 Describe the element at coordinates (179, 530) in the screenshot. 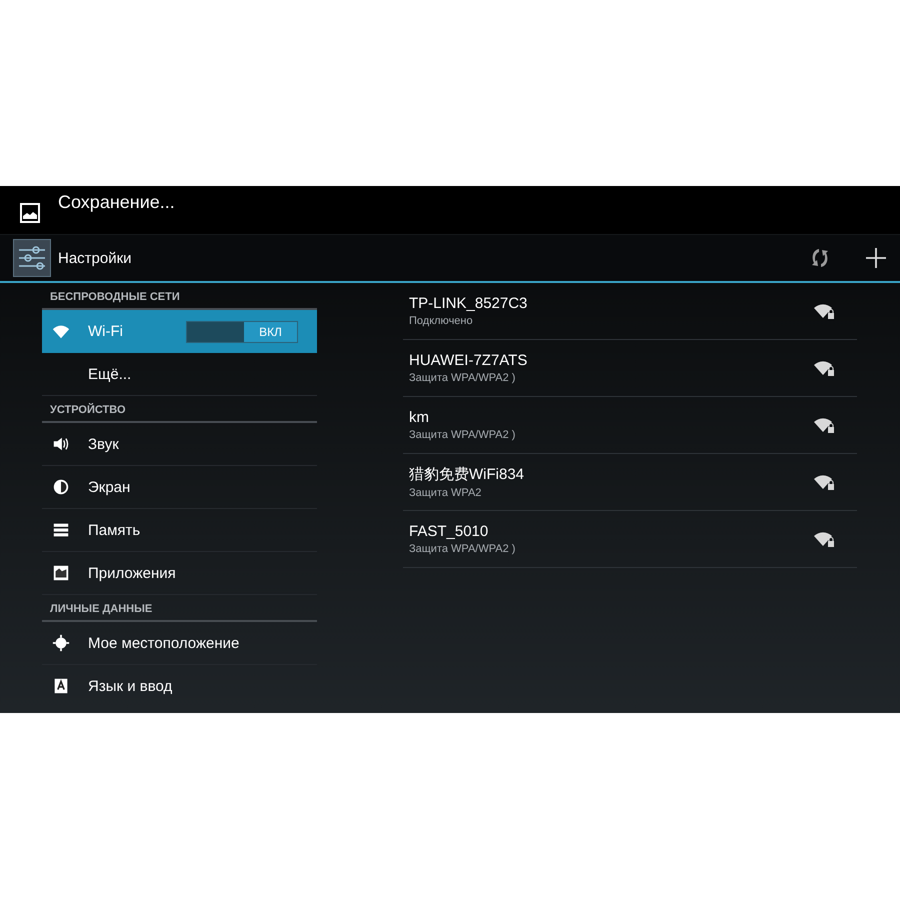

I see `settings-item: Память` at that location.